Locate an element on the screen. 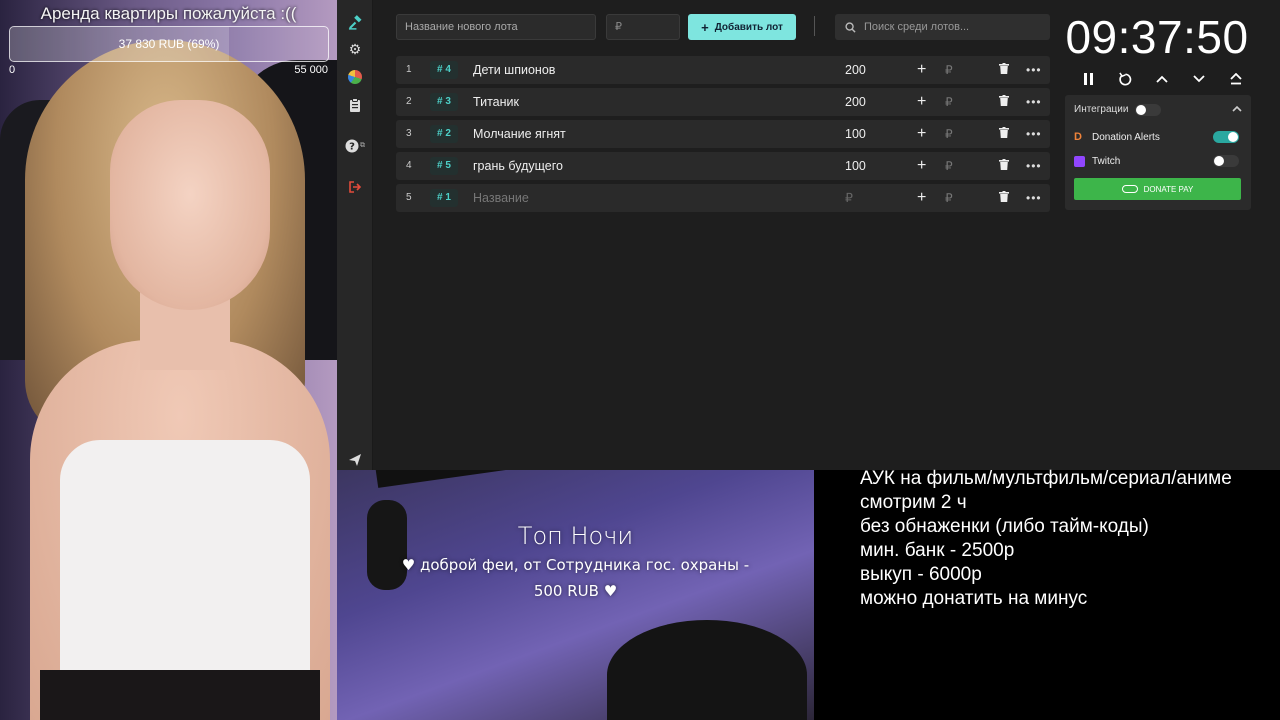 Image resolution: width=1280 pixels, height=720 pixels. lot-row: 2 # 3 Титаник 200 + ₽ ••• is located at coordinates (723, 102).